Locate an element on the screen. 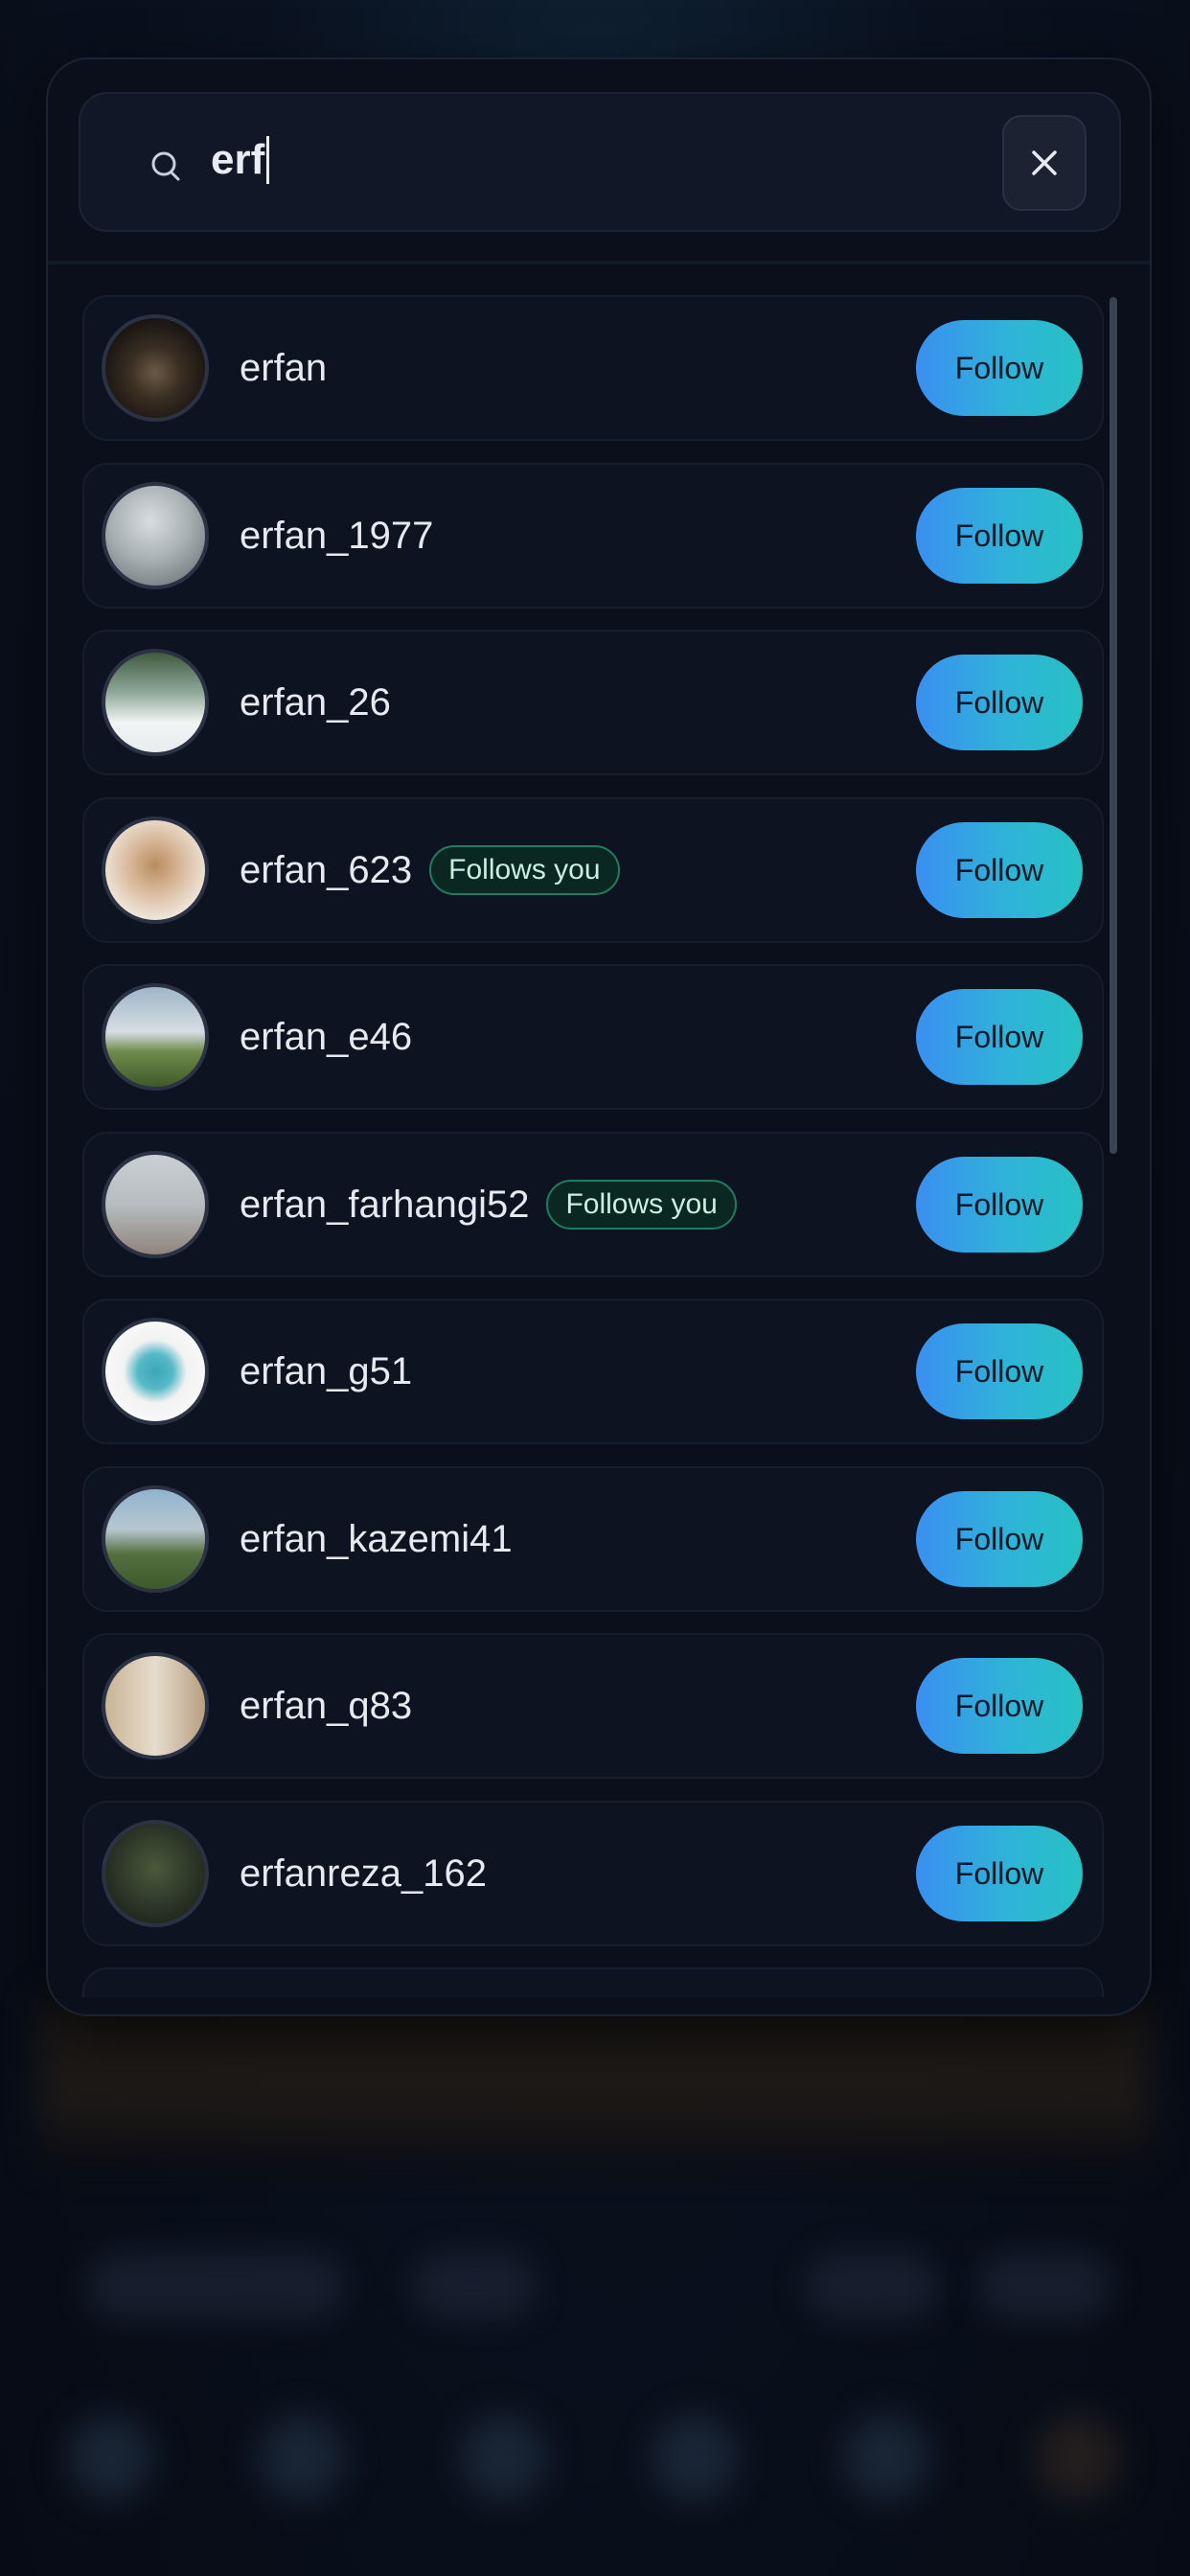 The height and width of the screenshot is (2576, 1190). username-label: erfan_26 is located at coordinates (316, 702).